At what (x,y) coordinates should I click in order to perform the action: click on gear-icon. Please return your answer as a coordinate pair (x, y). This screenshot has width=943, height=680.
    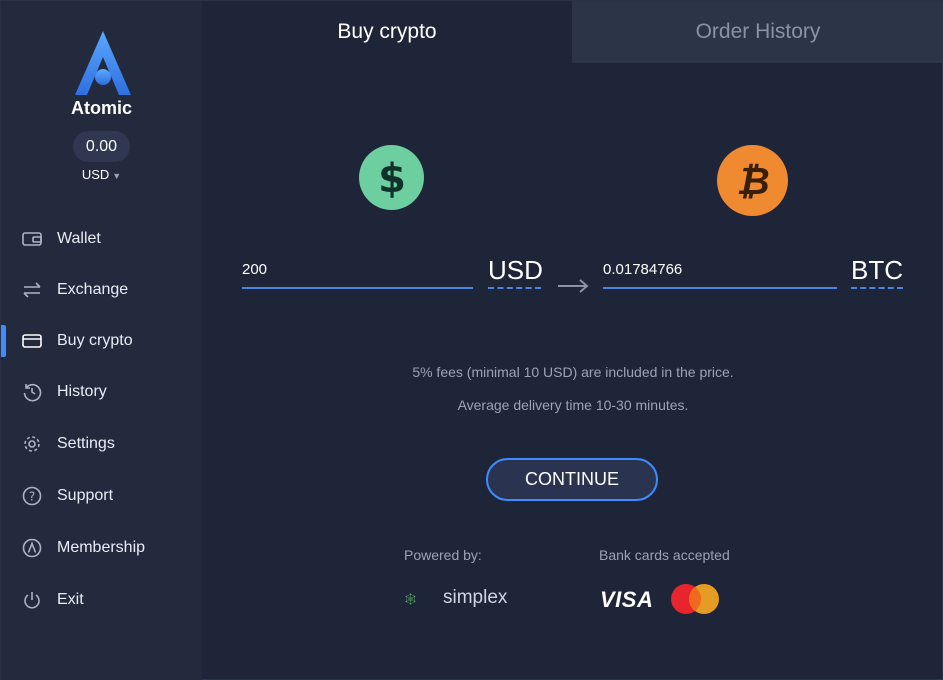
    Looking at the image, I should click on (32, 444).